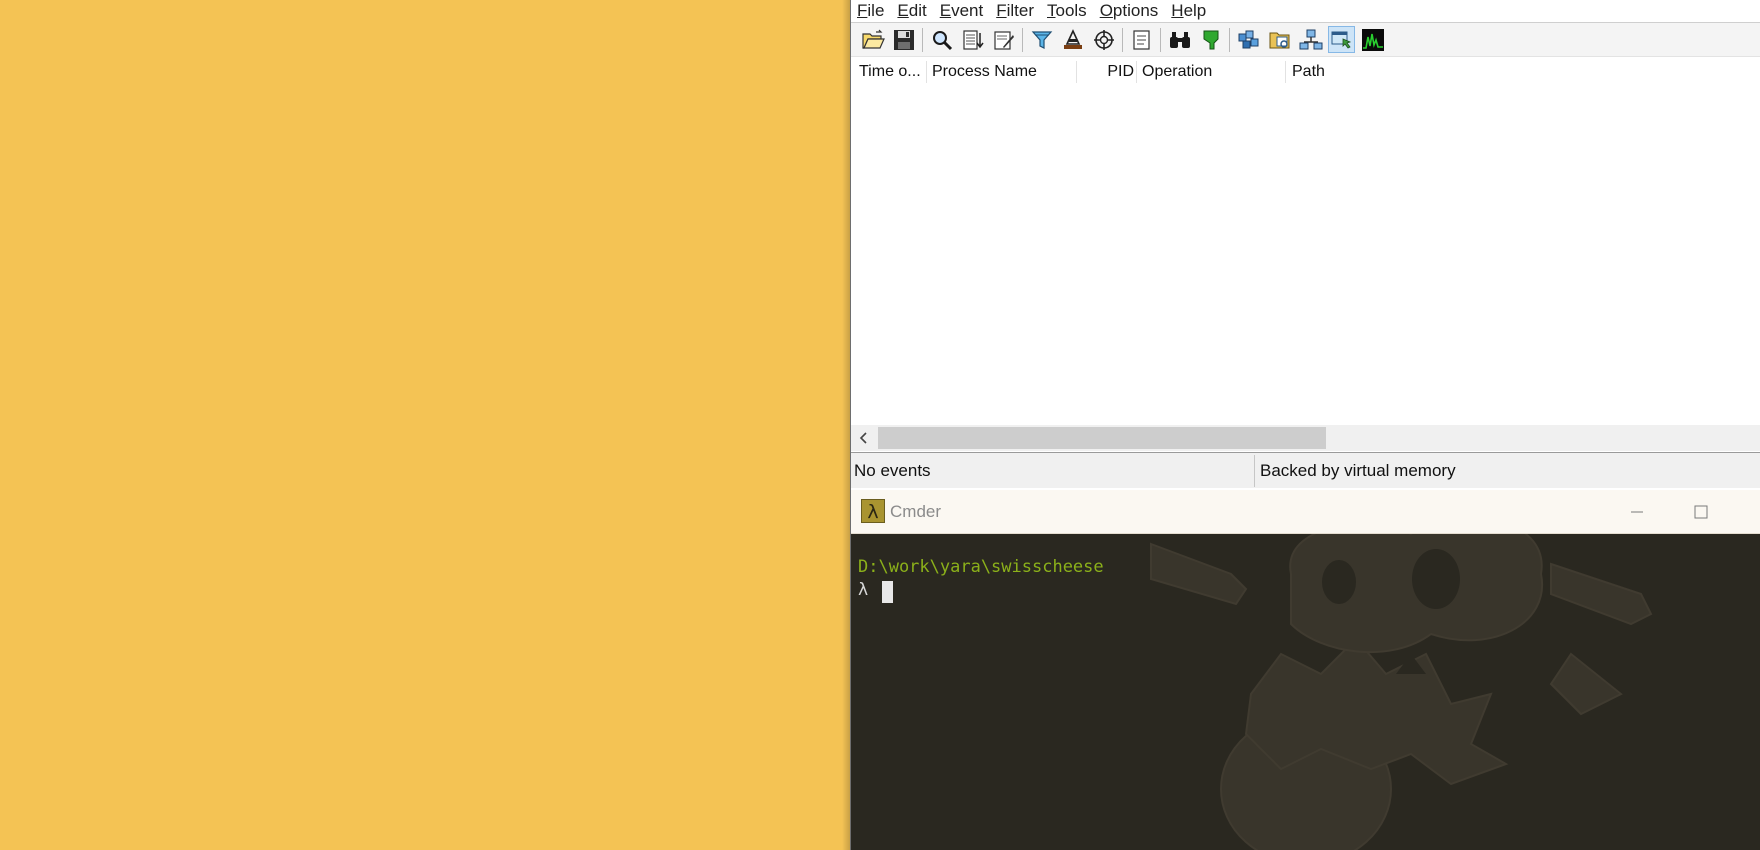  I want to click on maximize-icon, so click(1701, 511).